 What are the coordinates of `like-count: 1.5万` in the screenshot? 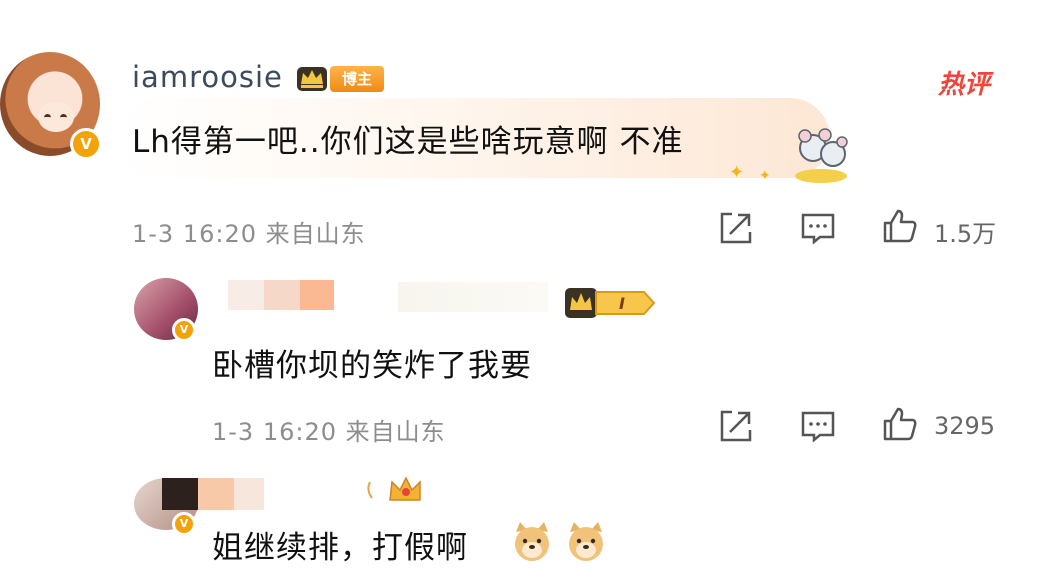 It's located at (965, 234).